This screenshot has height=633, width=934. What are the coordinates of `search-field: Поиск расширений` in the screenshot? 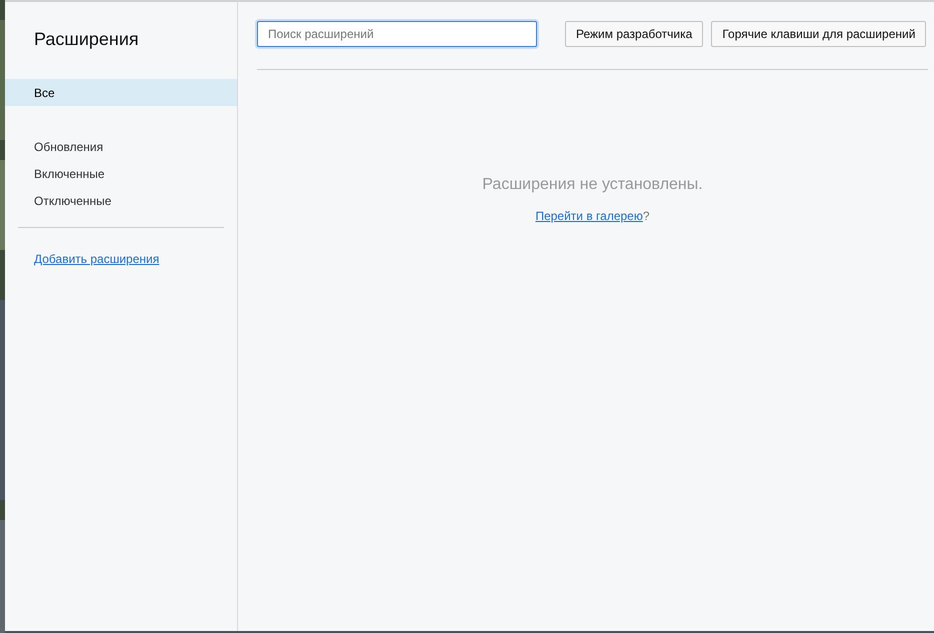 It's located at (397, 34).